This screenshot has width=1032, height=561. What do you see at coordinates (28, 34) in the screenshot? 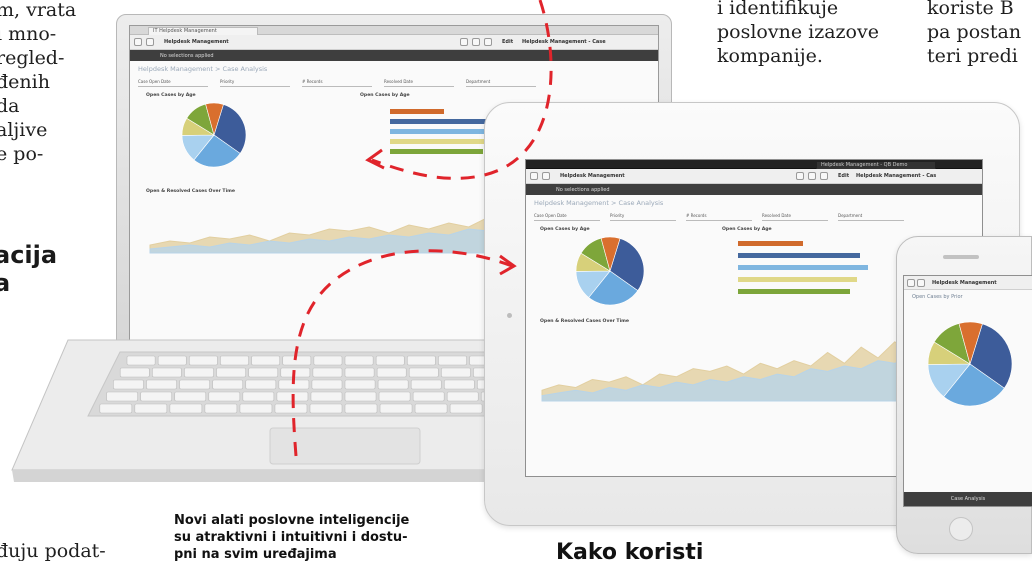
I see `col1-line: i mno-` at bounding box center [28, 34].